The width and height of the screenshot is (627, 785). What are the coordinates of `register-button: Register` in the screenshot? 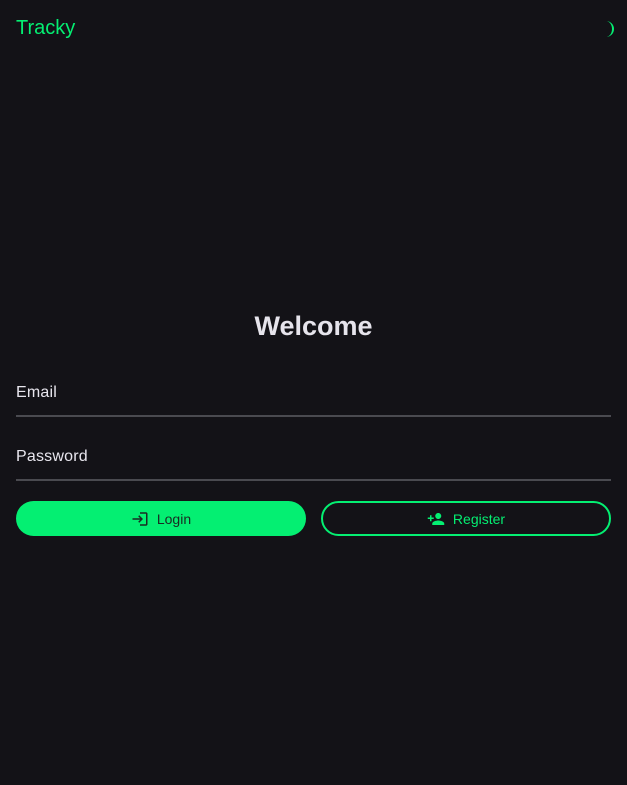 It's located at (466, 518).